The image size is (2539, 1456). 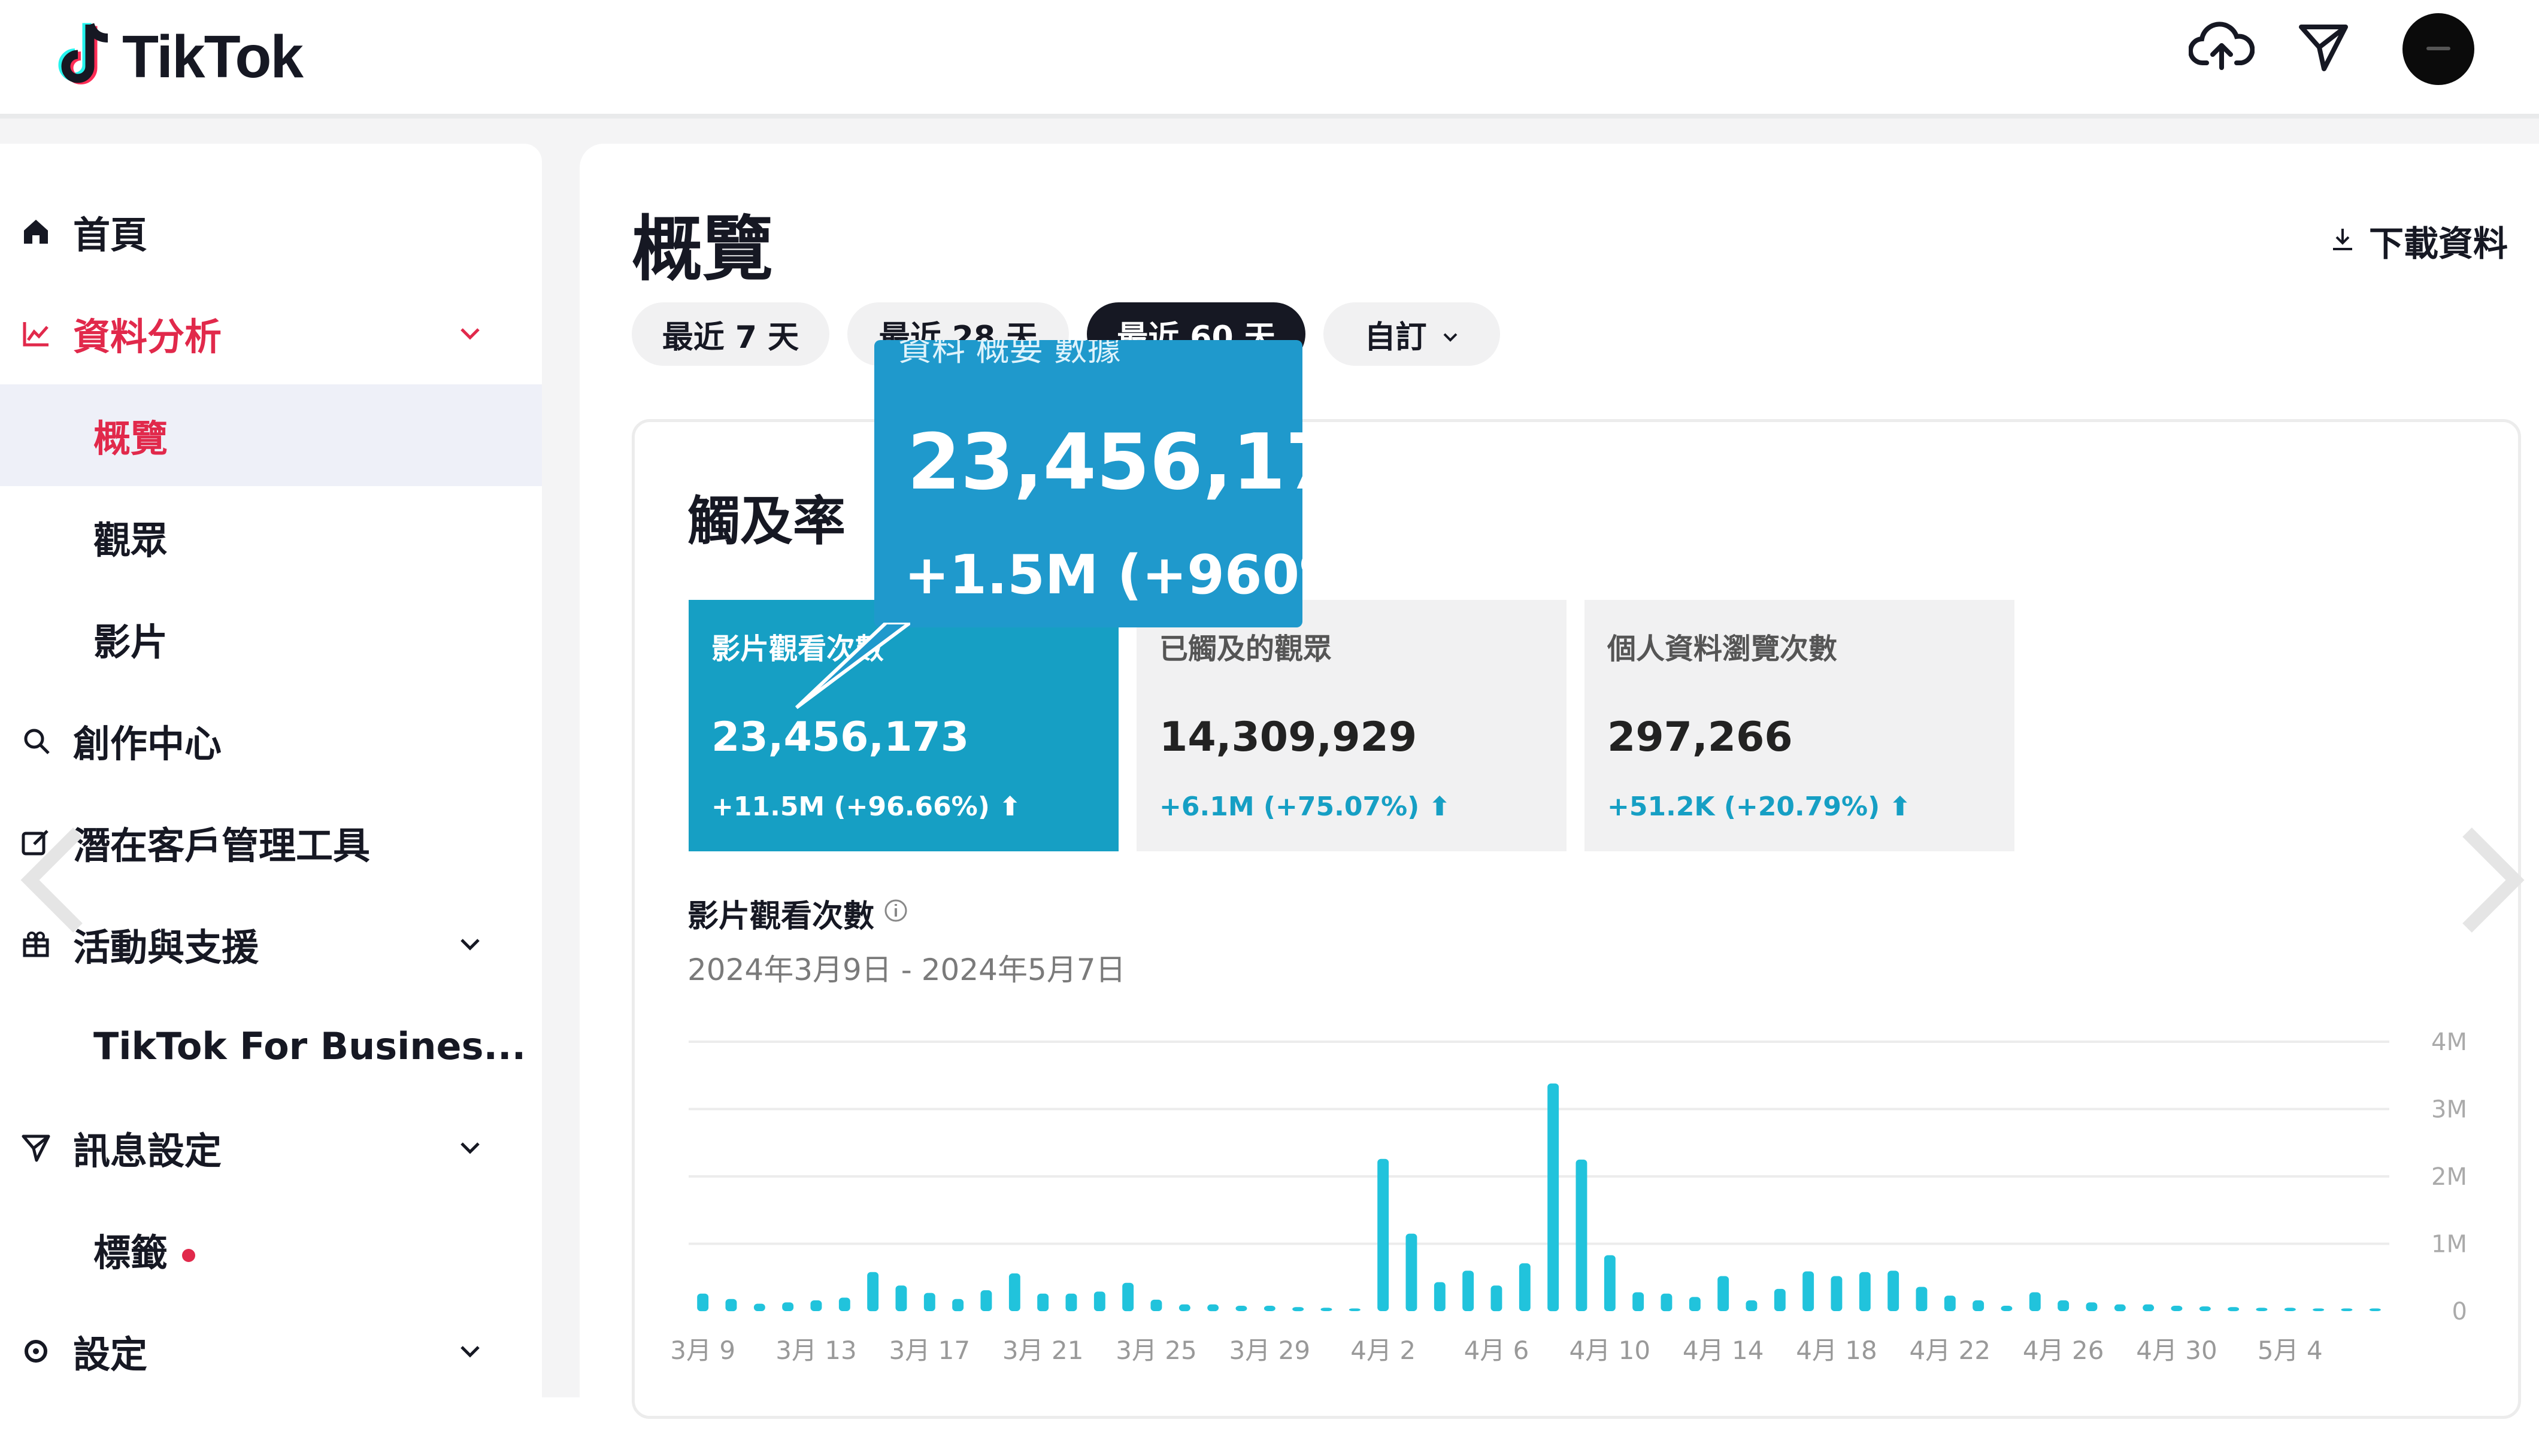 What do you see at coordinates (2438, 49) in the screenshot?
I see `profile-avatar` at bounding box center [2438, 49].